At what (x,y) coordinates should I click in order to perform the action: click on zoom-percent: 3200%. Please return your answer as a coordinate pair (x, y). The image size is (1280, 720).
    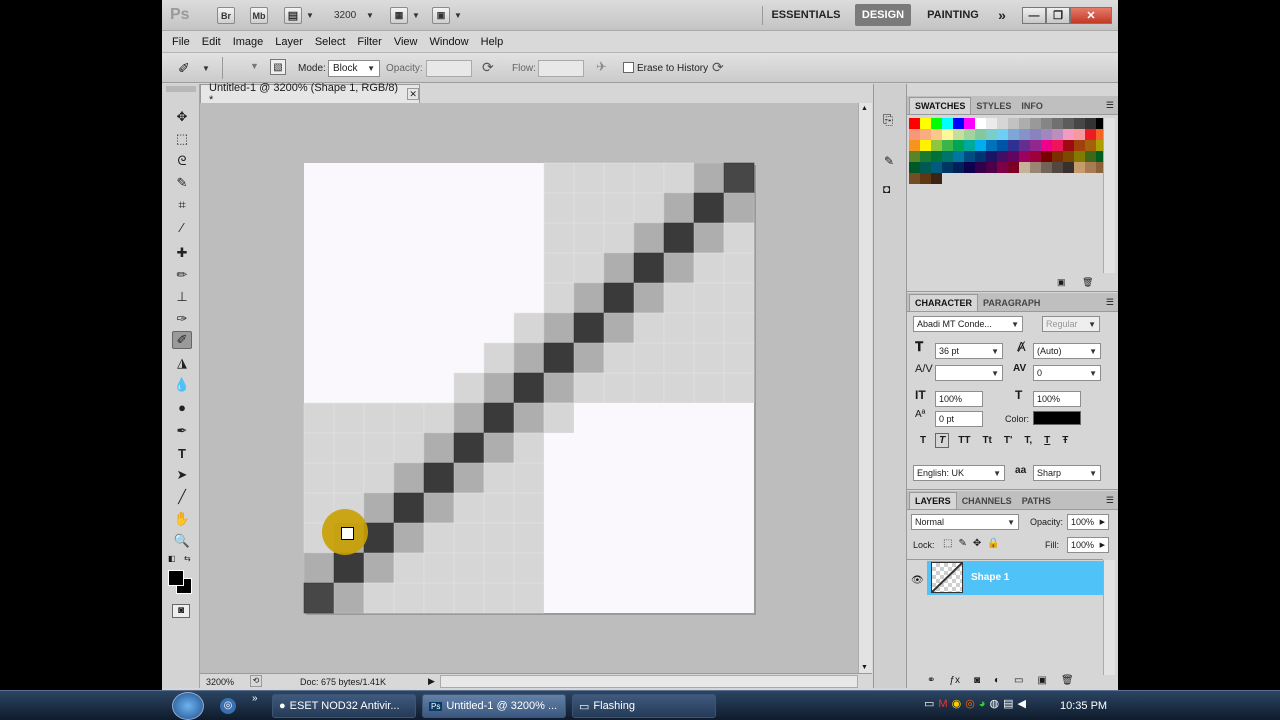
    Looking at the image, I should click on (220, 682).